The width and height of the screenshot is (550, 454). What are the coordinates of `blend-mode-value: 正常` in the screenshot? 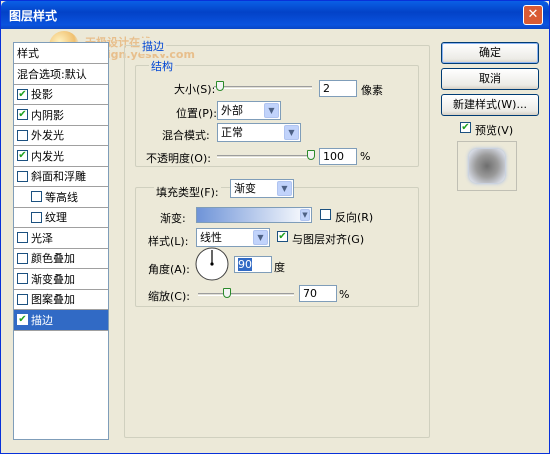 It's located at (232, 132).